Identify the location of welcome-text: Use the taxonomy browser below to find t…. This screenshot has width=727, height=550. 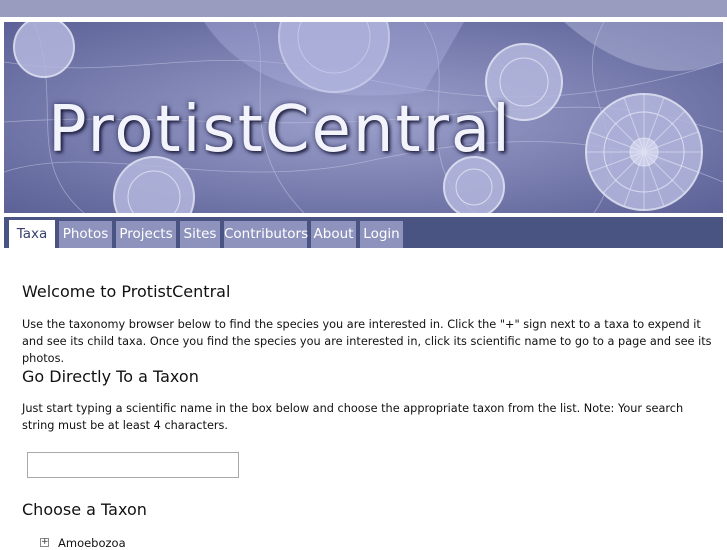
(367, 341).